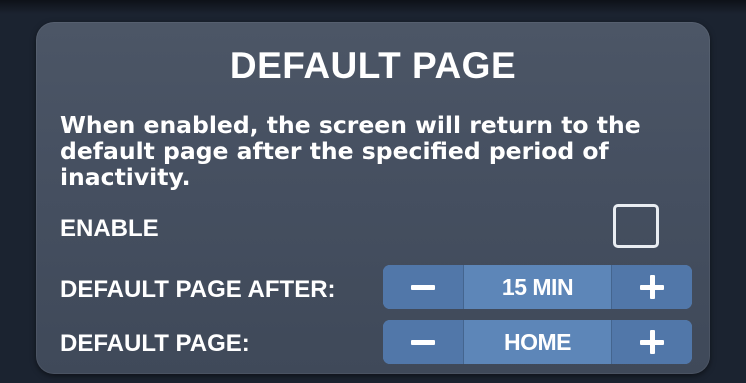 Image resolution: width=746 pixels, height=383 pixels. I want to click on default-page-increment-button, so click(651, 342).